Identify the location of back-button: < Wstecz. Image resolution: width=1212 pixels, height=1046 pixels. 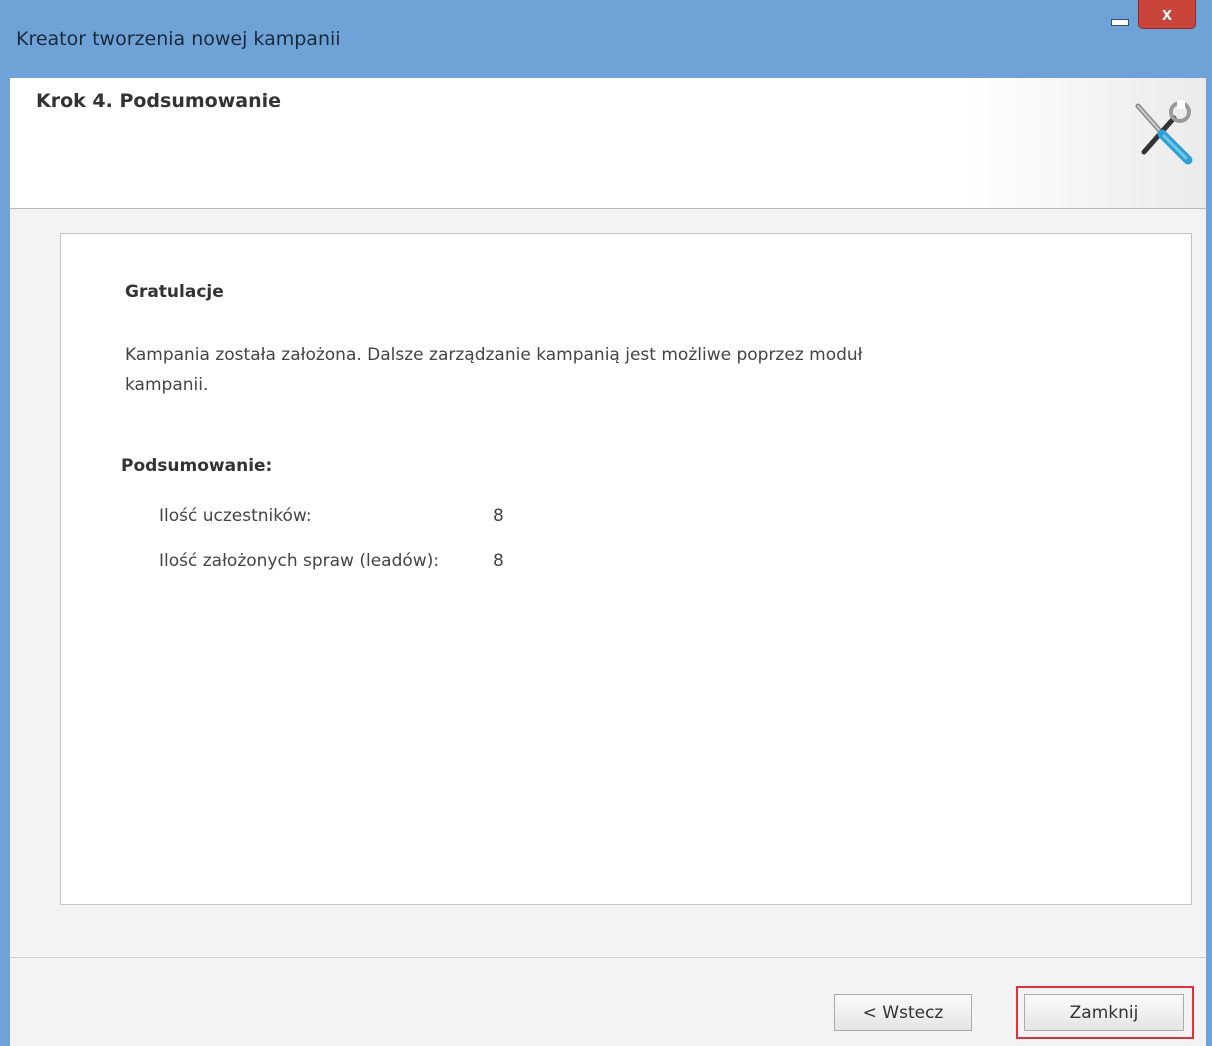
(903, 1012).